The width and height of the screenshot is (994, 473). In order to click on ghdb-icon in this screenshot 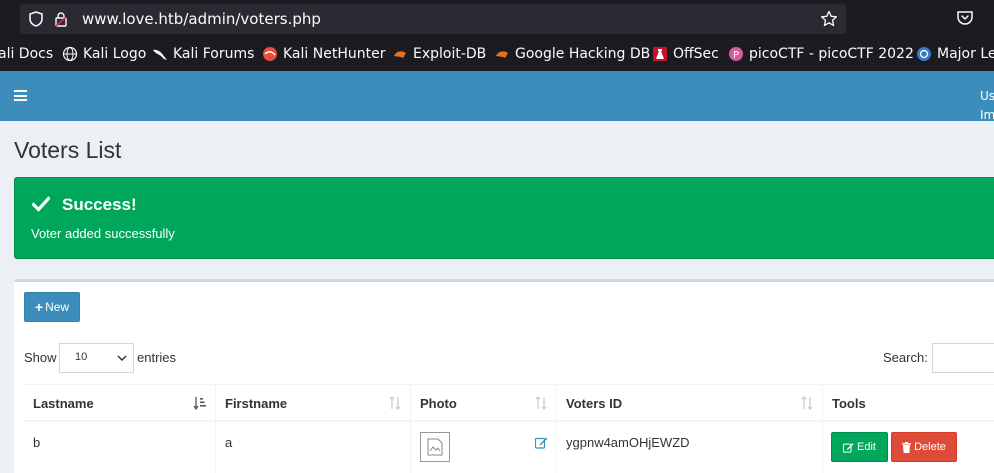, I will do `click(502, 54)`.